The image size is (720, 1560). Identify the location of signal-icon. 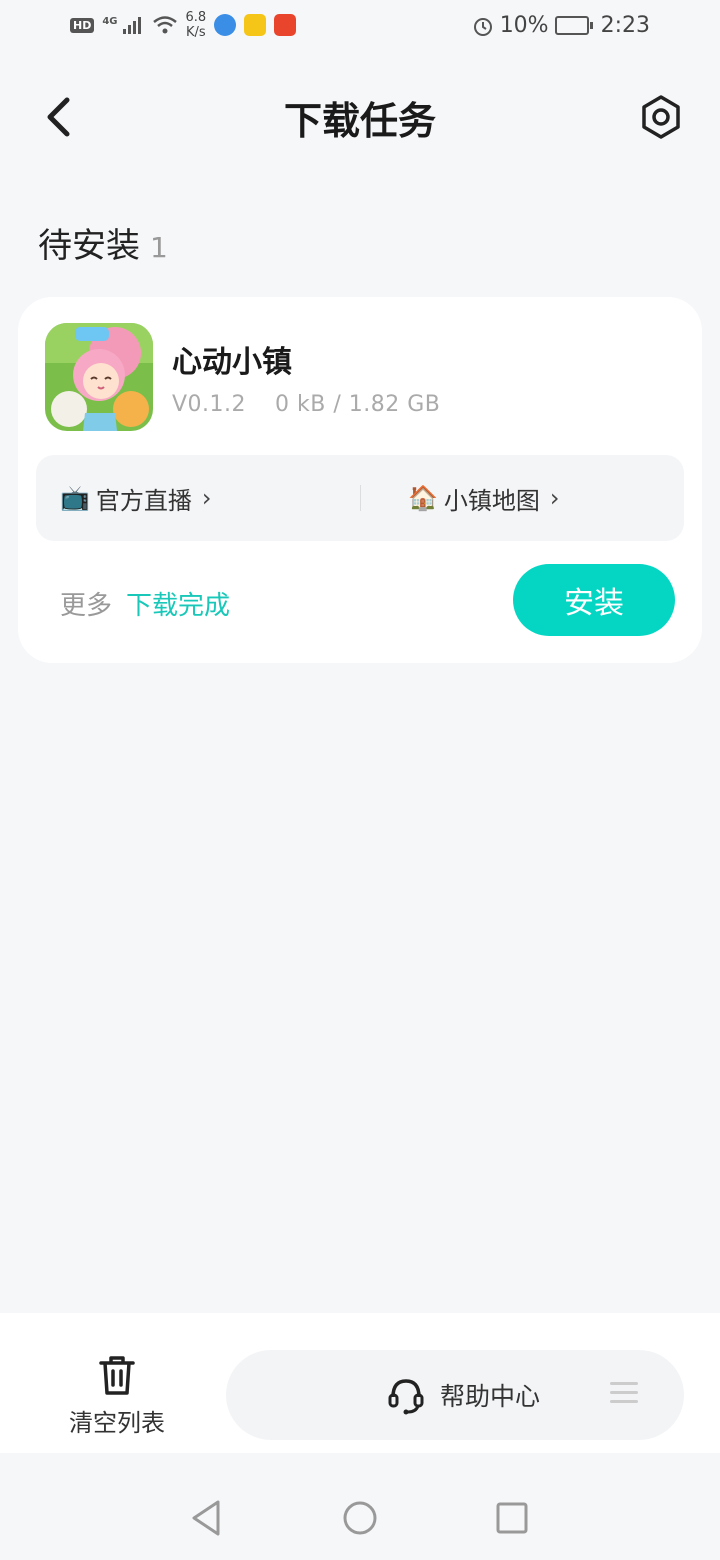
(131, 25).